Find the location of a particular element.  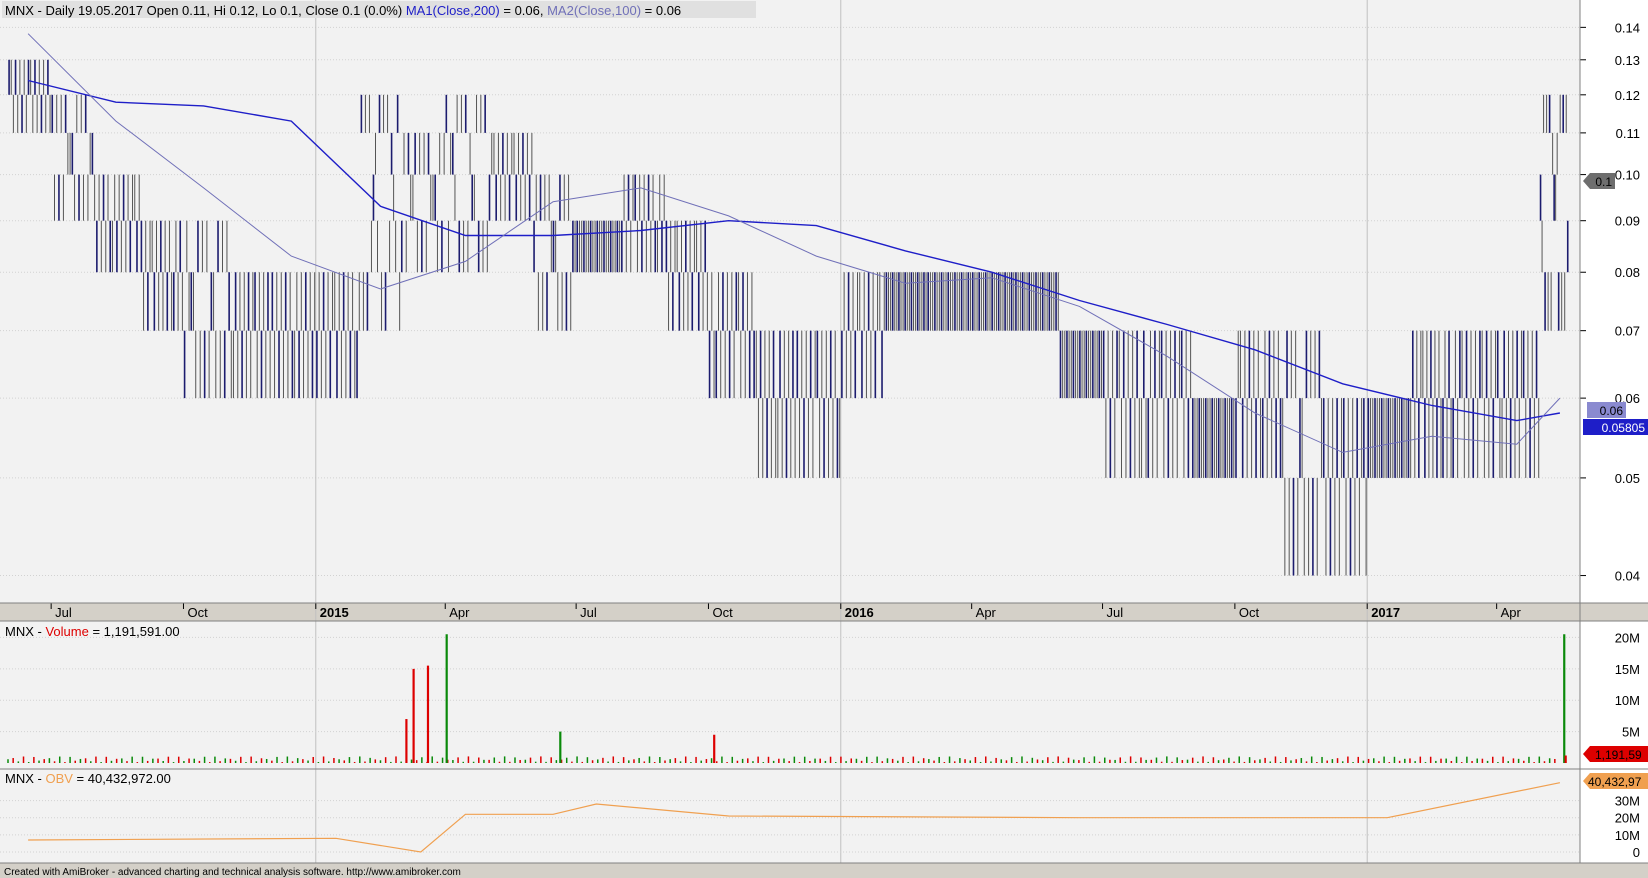

price-tick-label: 0.13 is located at coordinates (1627, 60).